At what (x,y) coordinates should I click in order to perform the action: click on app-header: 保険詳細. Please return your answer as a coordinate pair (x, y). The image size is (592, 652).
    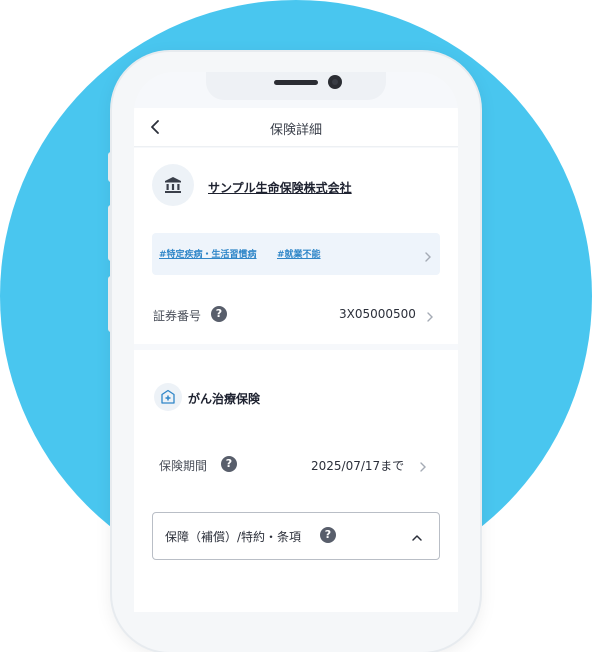
    Looking at the image, I should click on (296, 127).